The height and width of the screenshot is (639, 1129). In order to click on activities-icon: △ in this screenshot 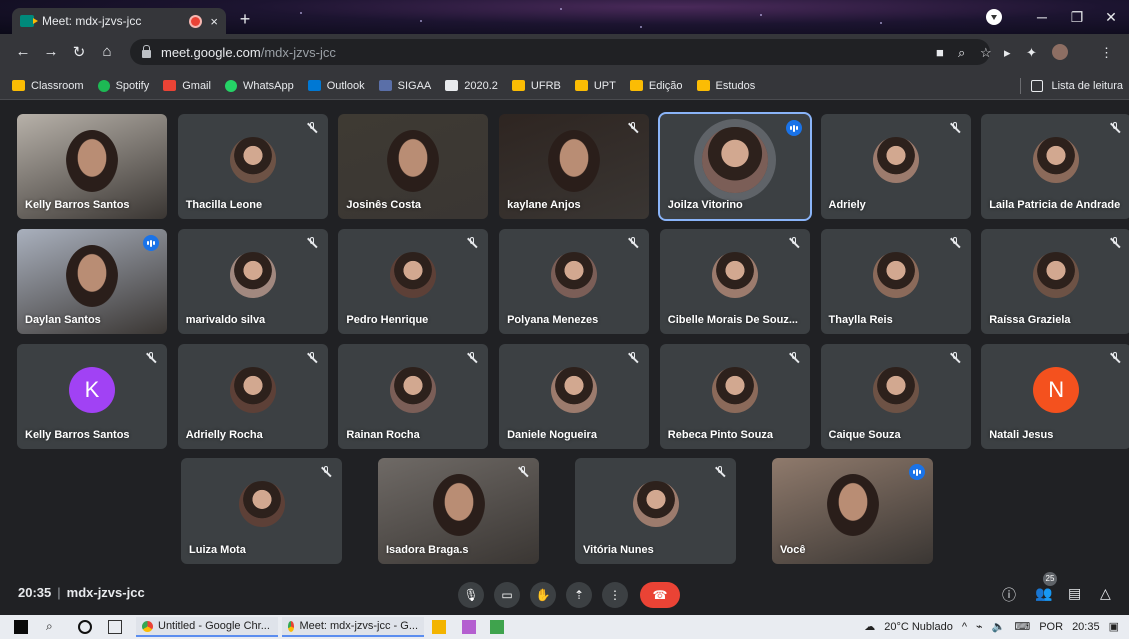, I will do `click(1105, 593)`.